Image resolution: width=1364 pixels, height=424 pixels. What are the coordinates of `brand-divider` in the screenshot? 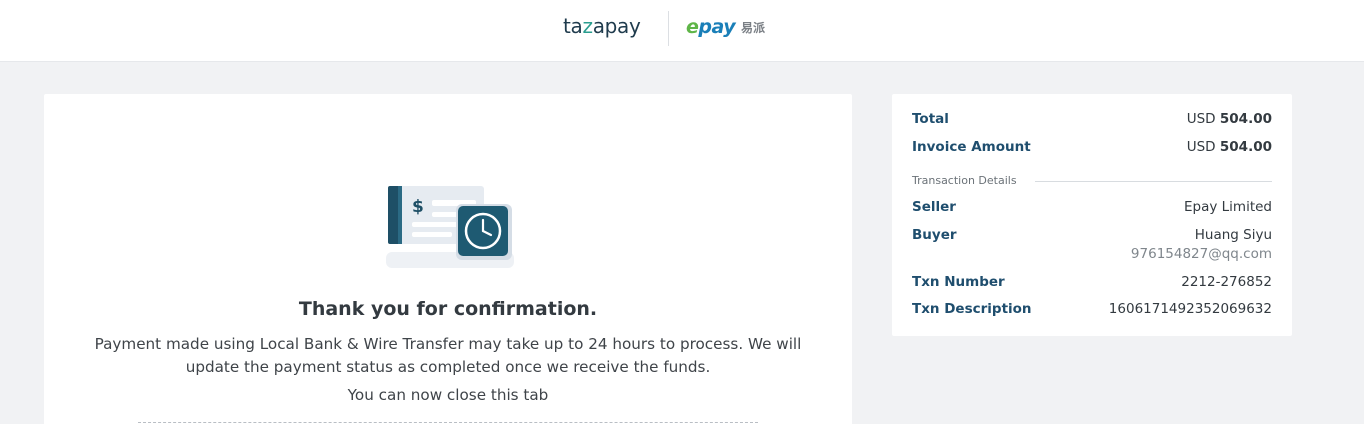 It's located at (668, 28).